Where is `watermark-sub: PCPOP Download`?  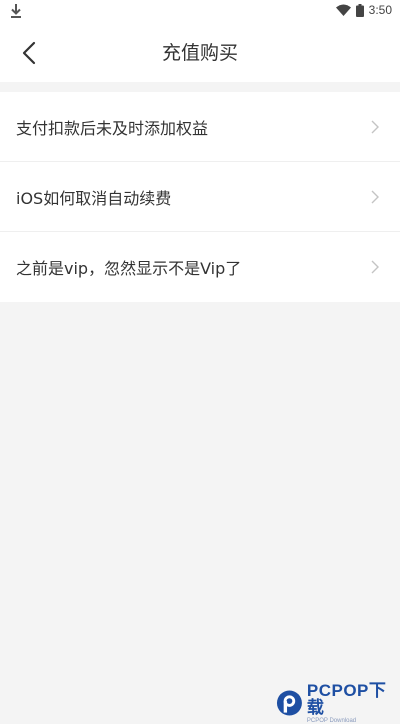 watermark-sub: PCPOP Download is located at coordinates (331, 721).